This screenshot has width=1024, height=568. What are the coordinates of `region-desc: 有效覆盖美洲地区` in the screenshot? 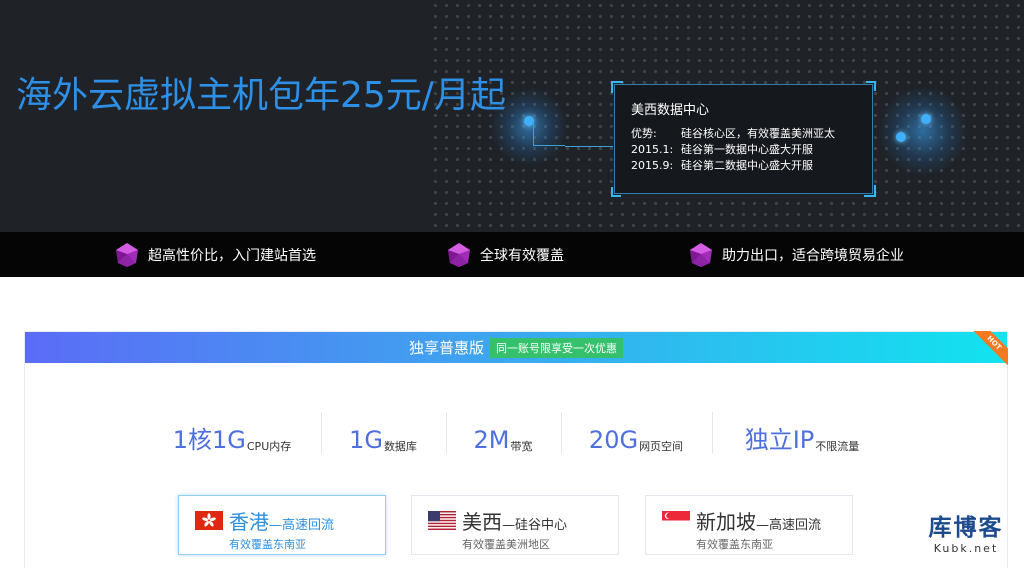 It's located at (506, 544).